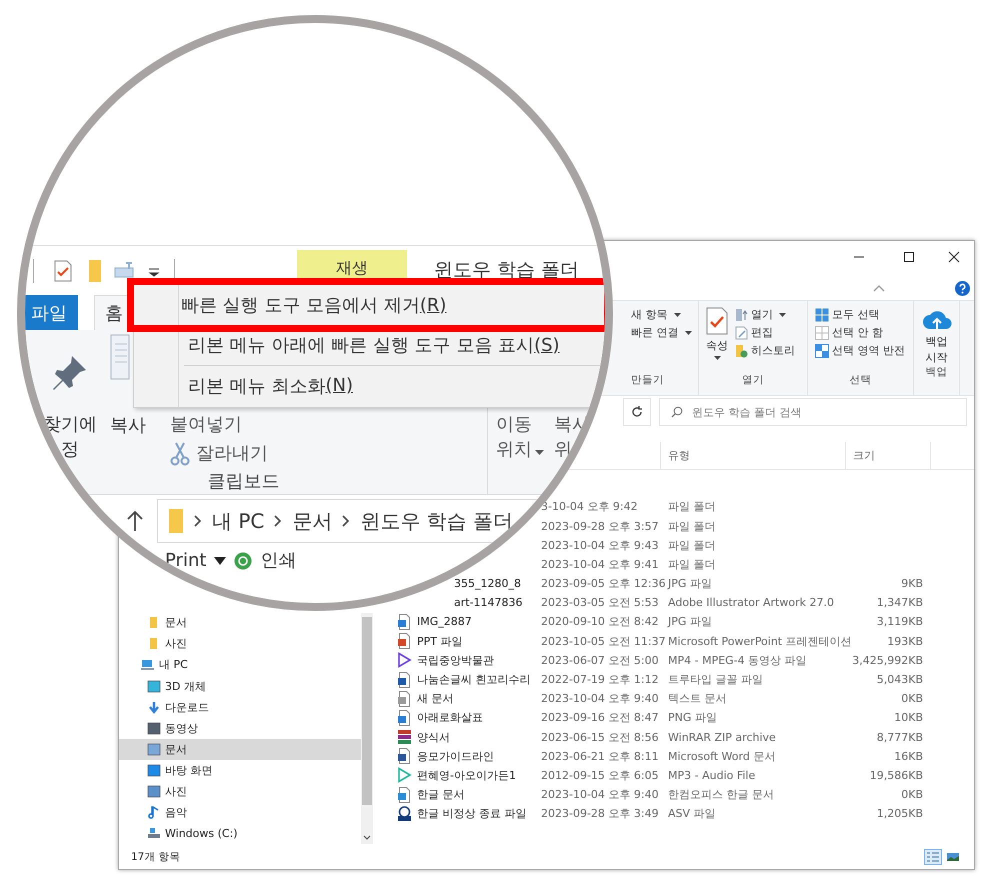  I want to click on grid-icon, so click(822, 315).